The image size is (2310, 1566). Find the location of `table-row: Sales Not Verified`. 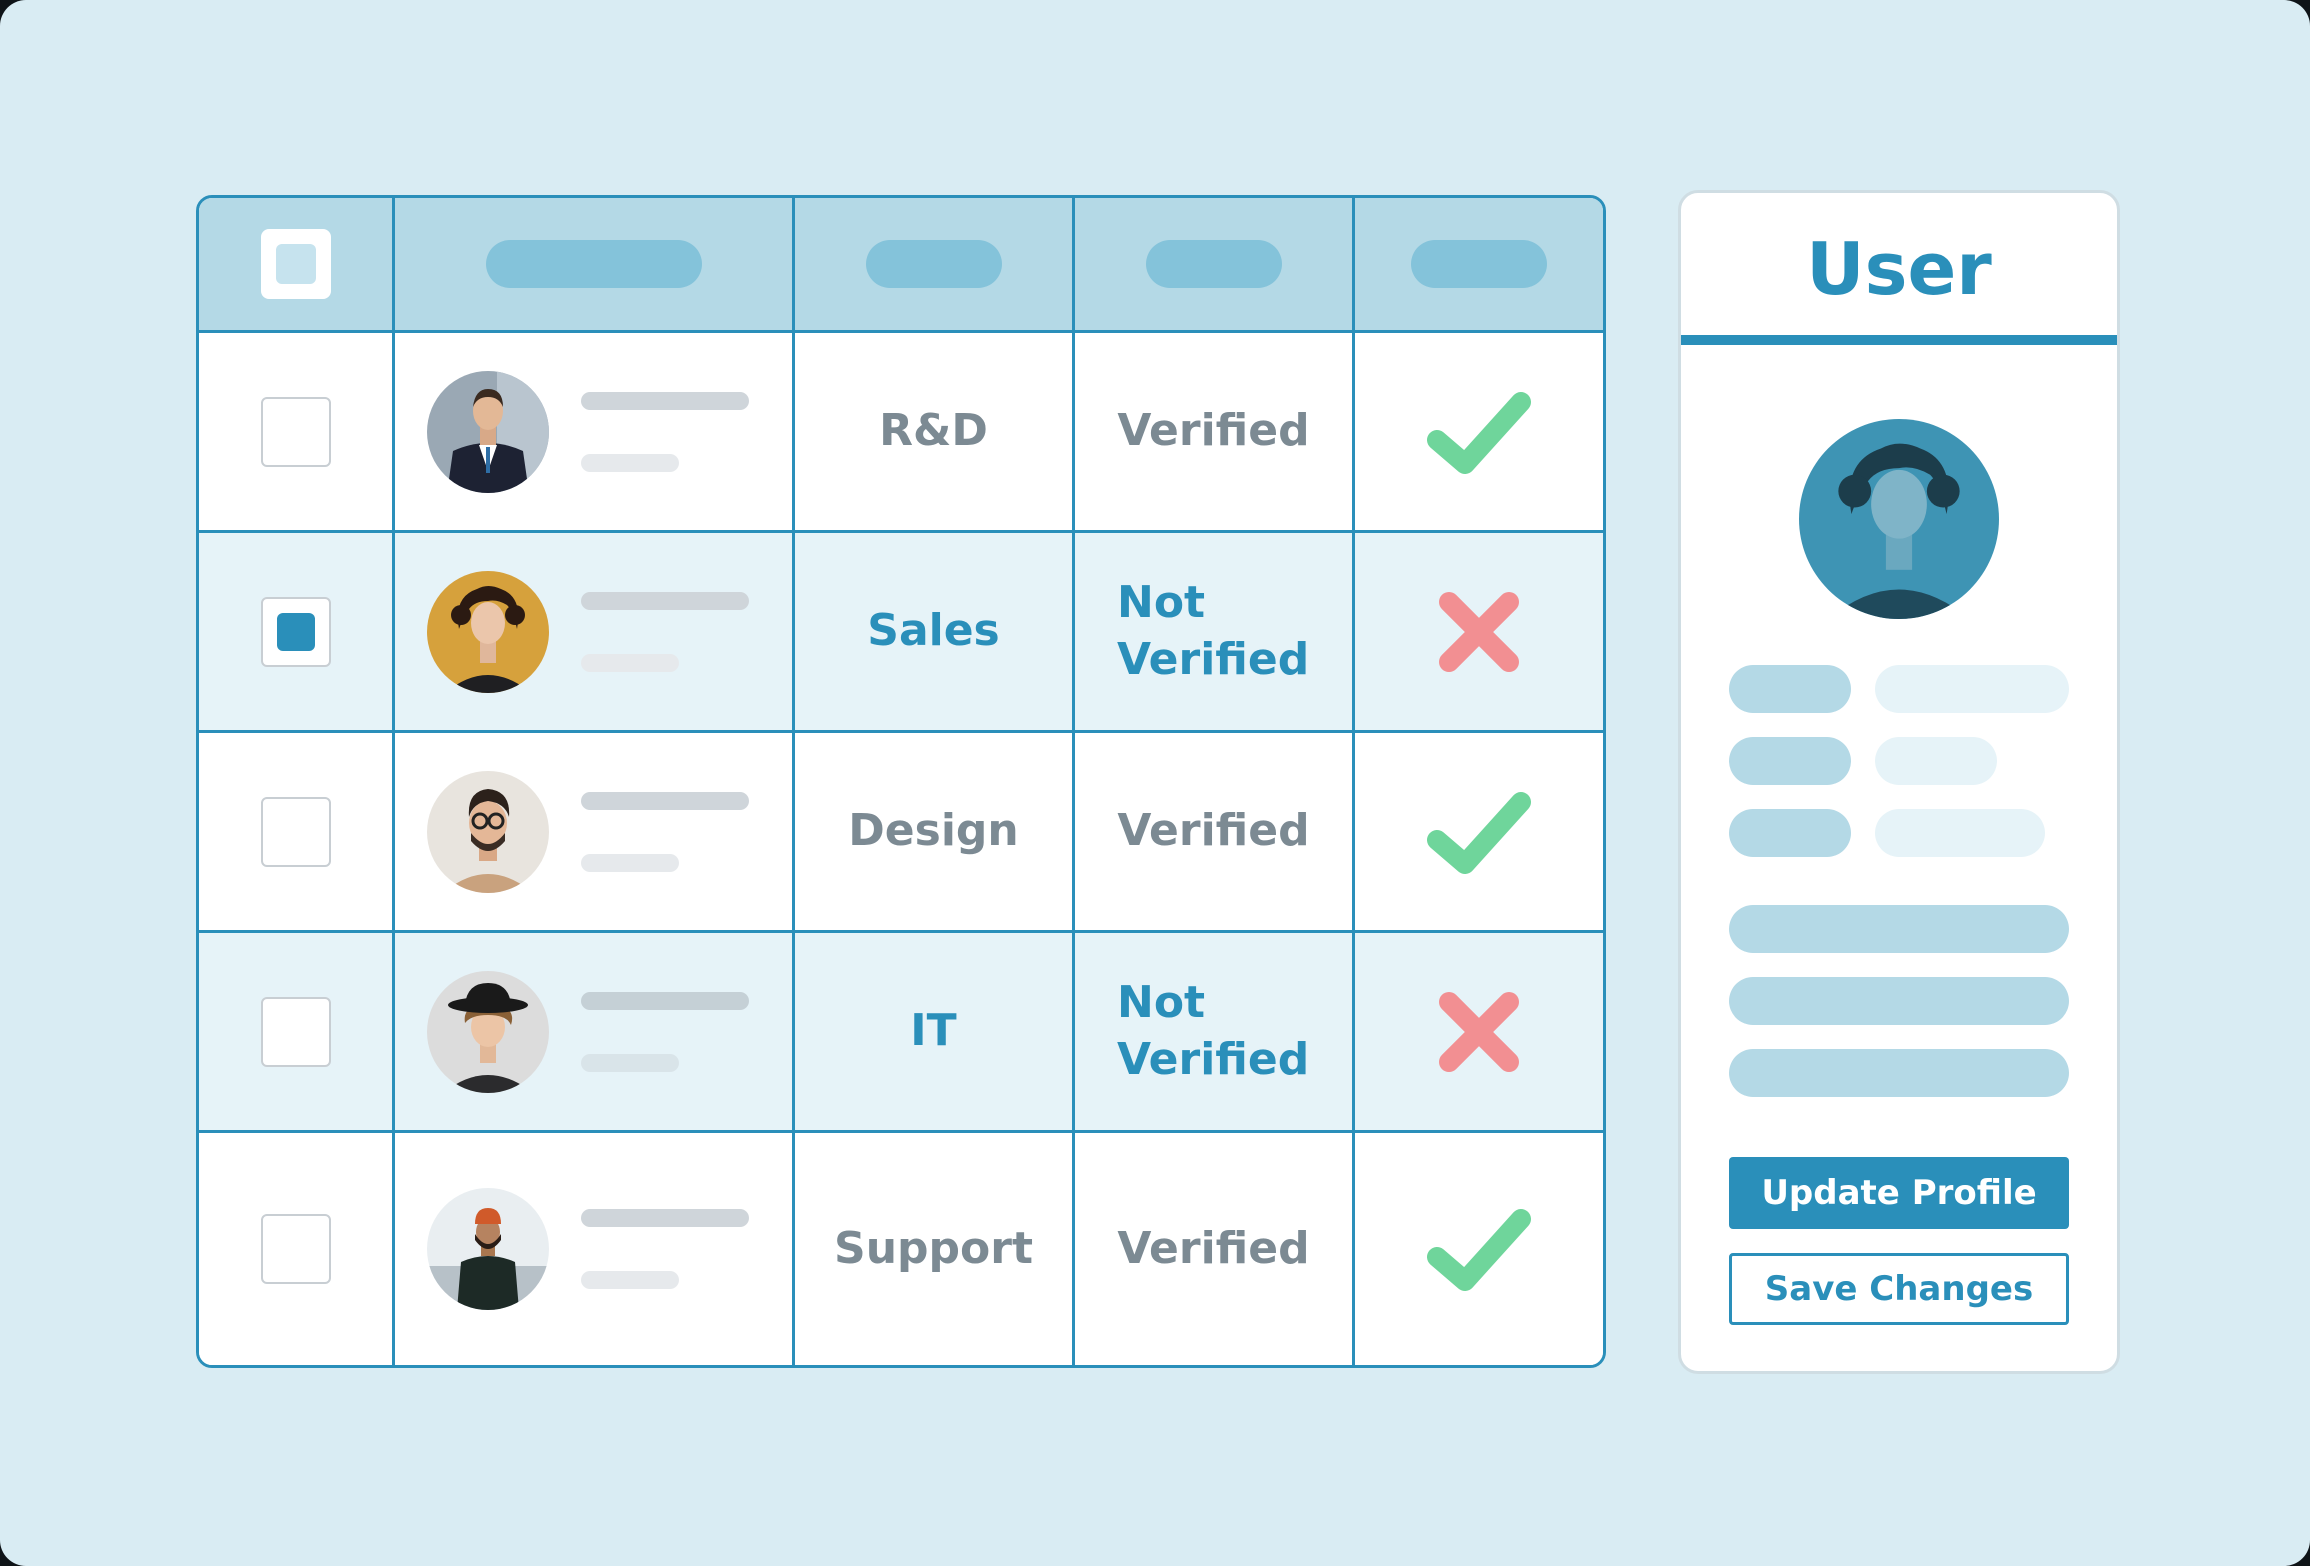

table-row: Sales Not Verified is located at coordinates (901, 633).